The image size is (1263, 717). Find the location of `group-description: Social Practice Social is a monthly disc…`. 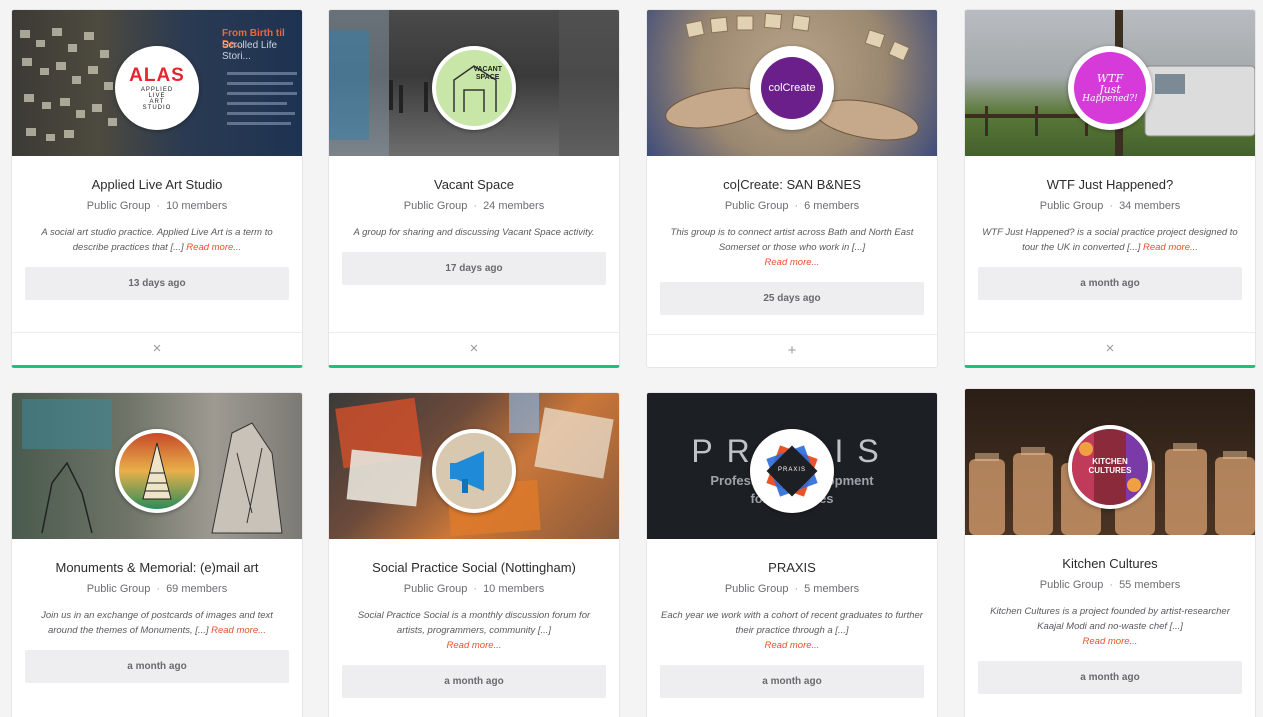

group-description: Social Practice Social is a monthly disc… is located at coordinates (474, 630).